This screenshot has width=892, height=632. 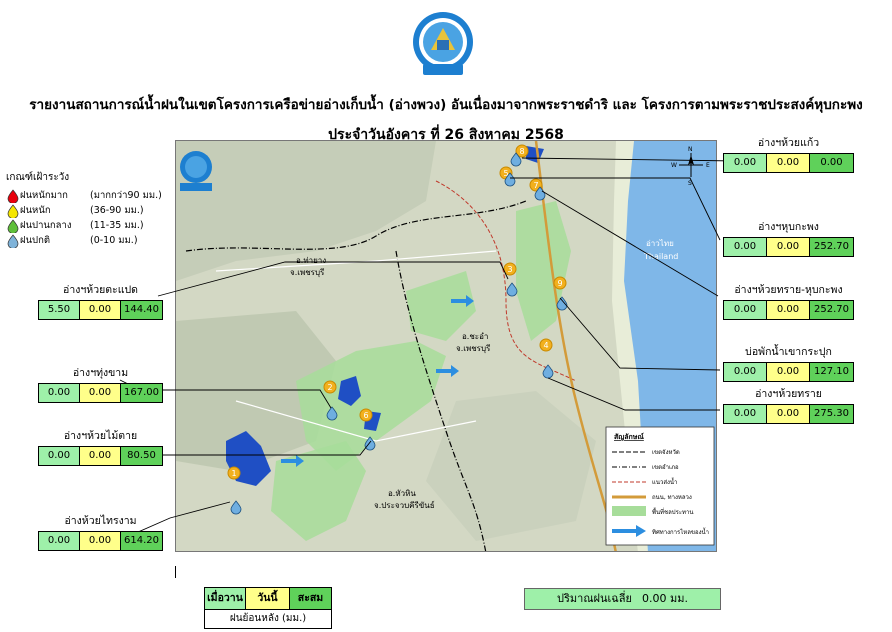 I want to click on criteria-row: ฝนปกติ (0-10 มม.), so click(x=93, y=240).